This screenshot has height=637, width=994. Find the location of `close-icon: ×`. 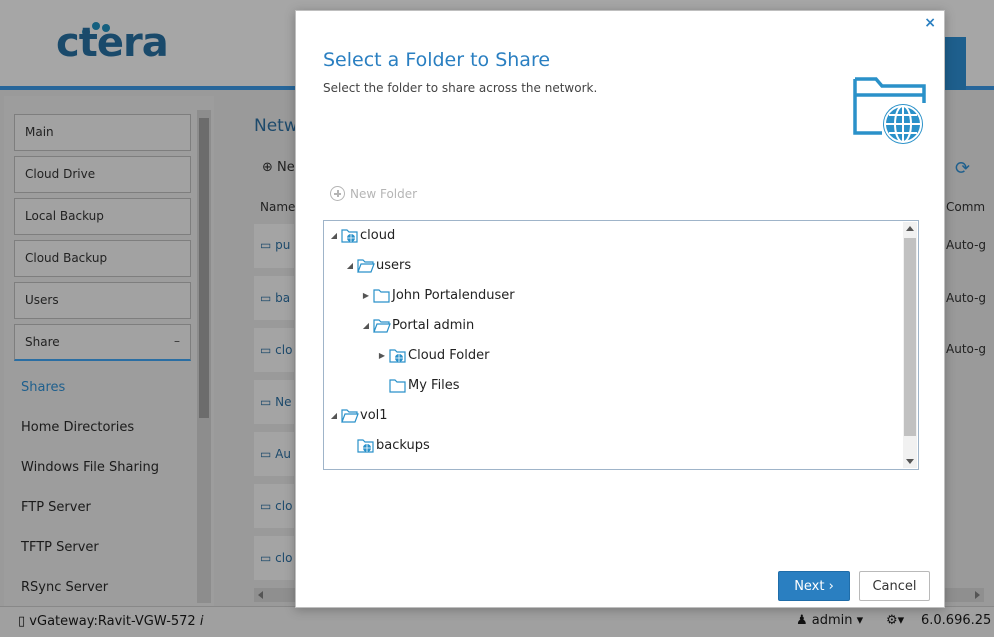

close-icon: × is located at coordinates (930, 23).